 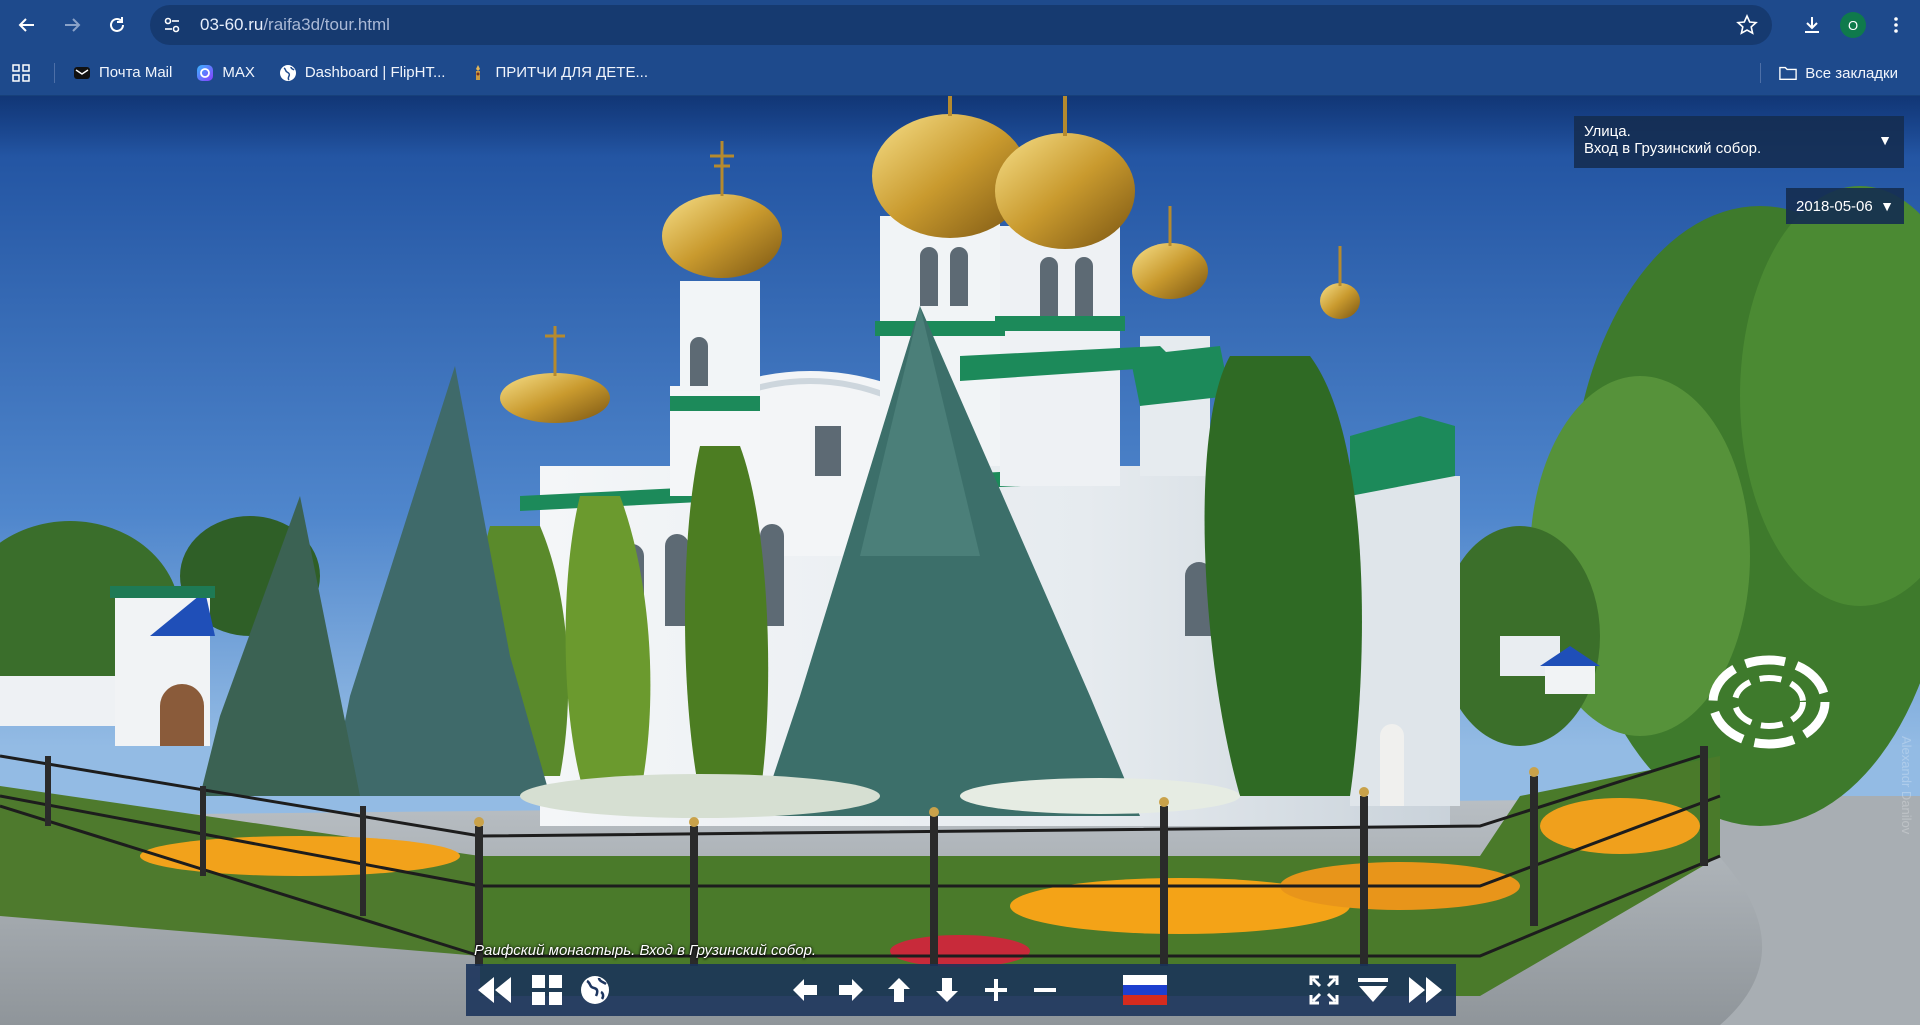 I want to click on map-button, so click(x=595, y=990).